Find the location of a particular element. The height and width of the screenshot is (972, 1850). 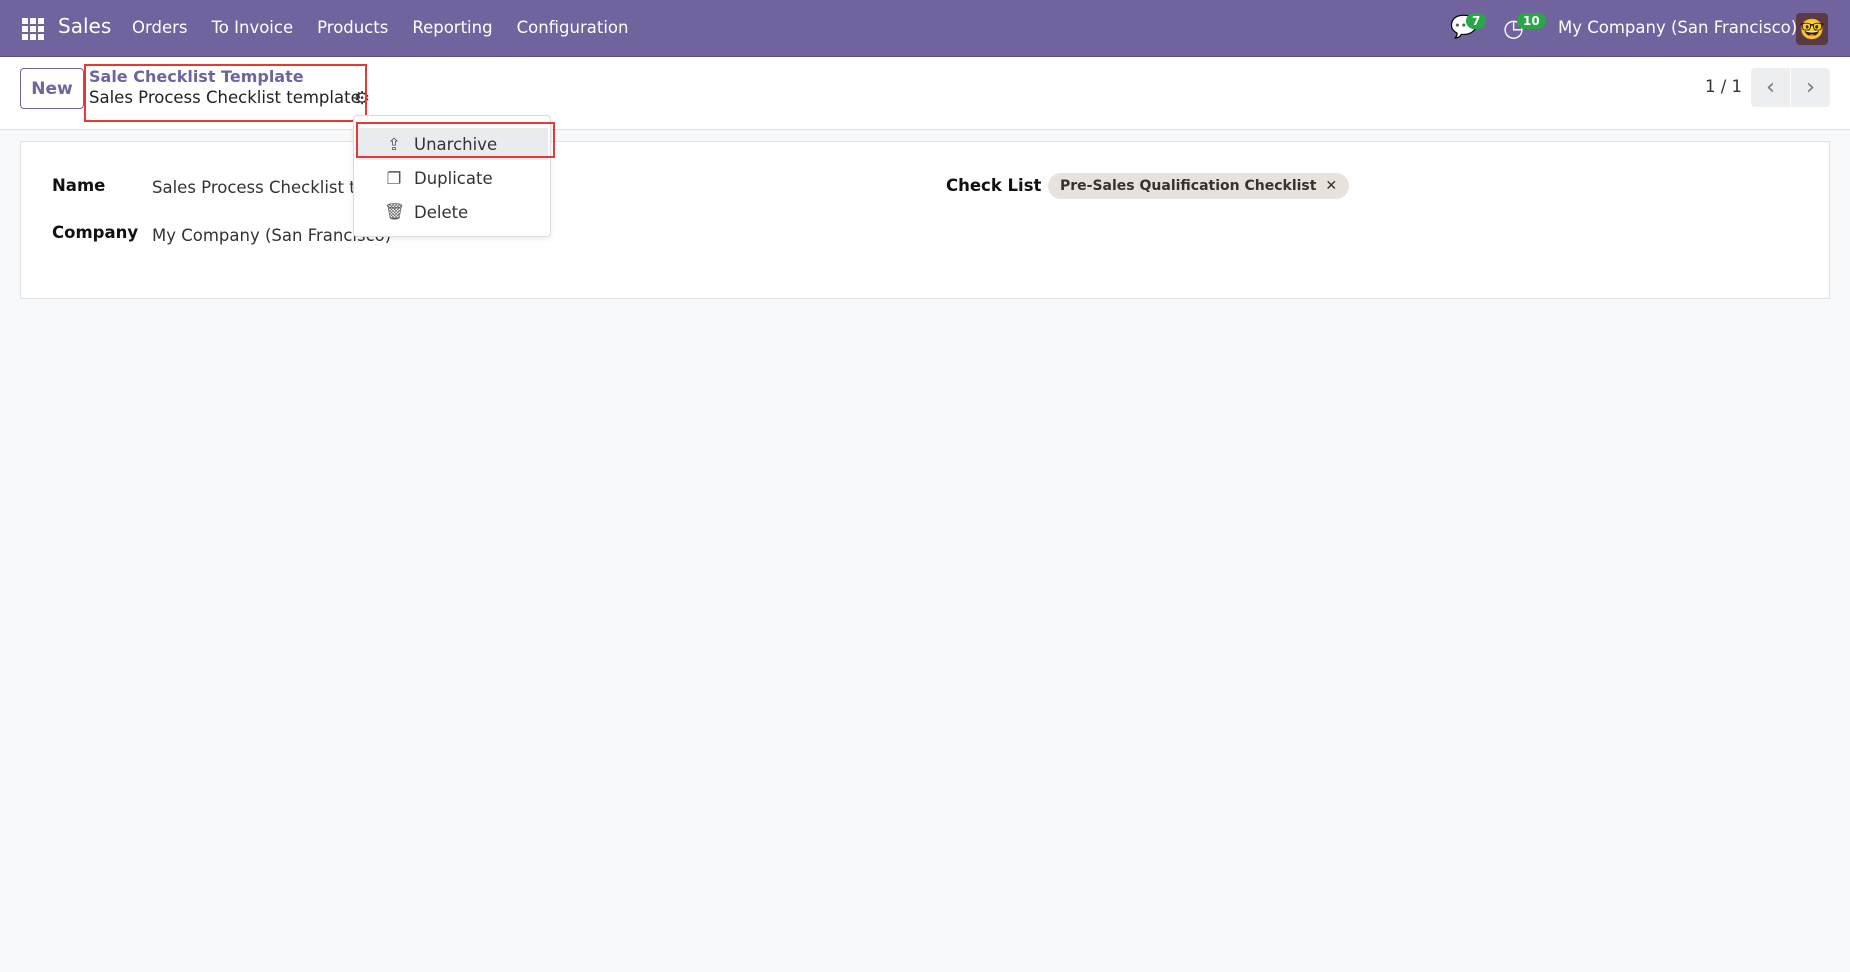

delete-menu-item: 🗑 Delete is located at coordinates (453, 212).